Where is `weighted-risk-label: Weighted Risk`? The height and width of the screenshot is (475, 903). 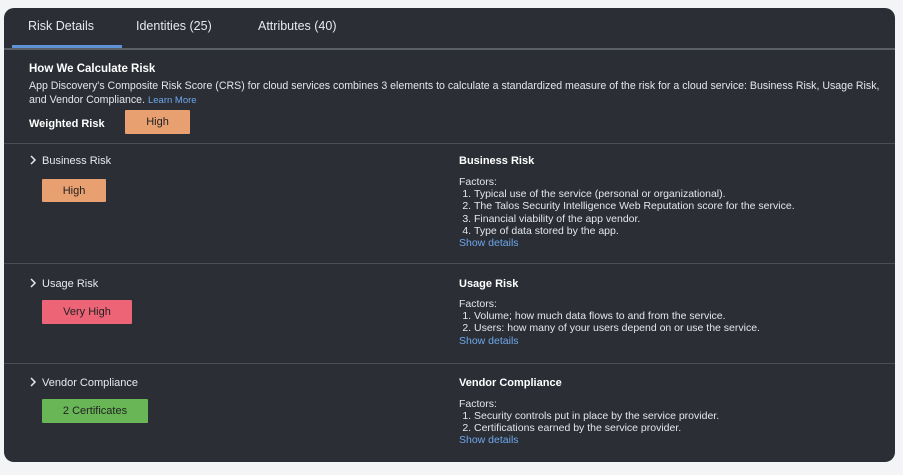
weighted-risk-label: Weighted Risk is located at coordinates (67, 124).